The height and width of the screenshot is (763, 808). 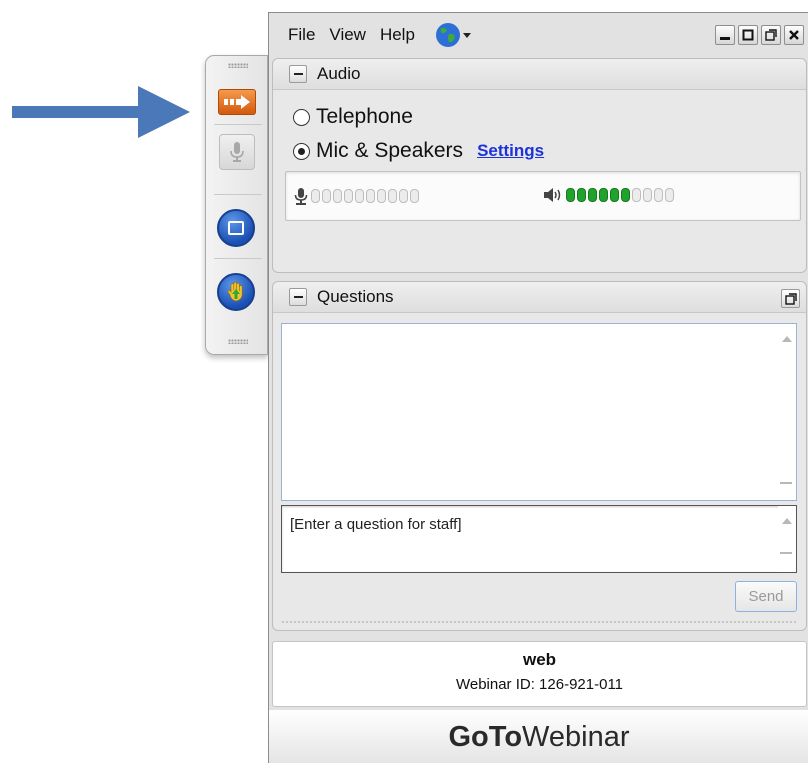 I want to click on footer: GoToWebinar, so click(x=538, y=736).